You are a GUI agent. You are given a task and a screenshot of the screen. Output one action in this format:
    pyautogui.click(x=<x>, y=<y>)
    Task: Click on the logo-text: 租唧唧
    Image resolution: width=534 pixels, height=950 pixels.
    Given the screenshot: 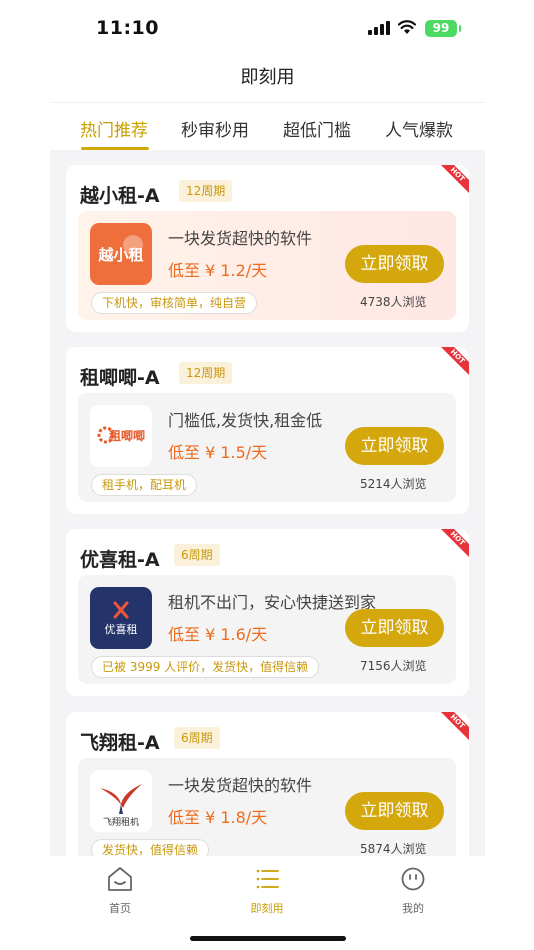 What is the action you would take?
    pyautogui.click(x=127, y=436)
    